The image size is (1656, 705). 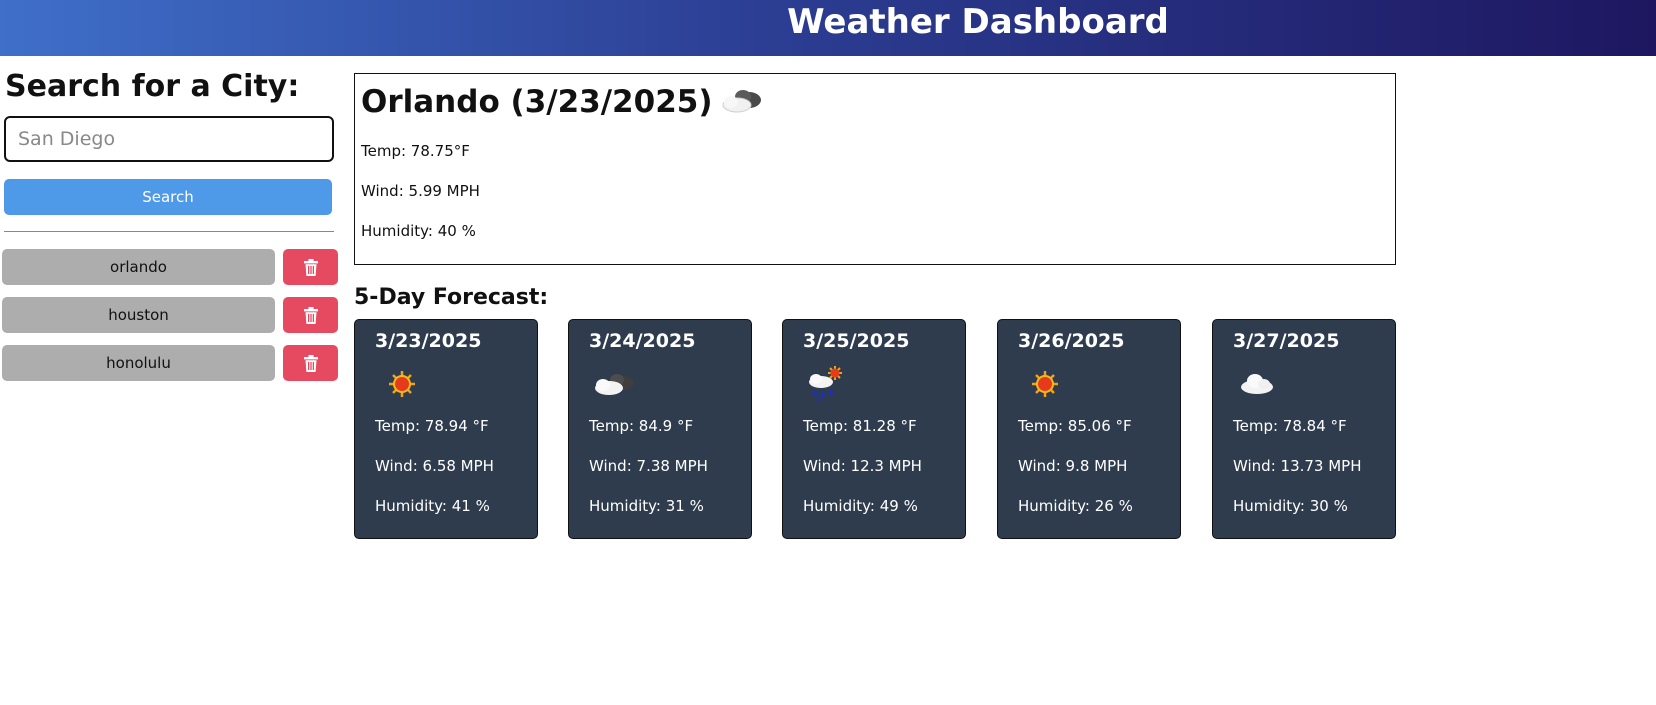 What do you see at coordinates (862, 466) in the screenshot?
I see `forecast-wind: Wind: 12.3 MPH` at bounding box center [862, 466].